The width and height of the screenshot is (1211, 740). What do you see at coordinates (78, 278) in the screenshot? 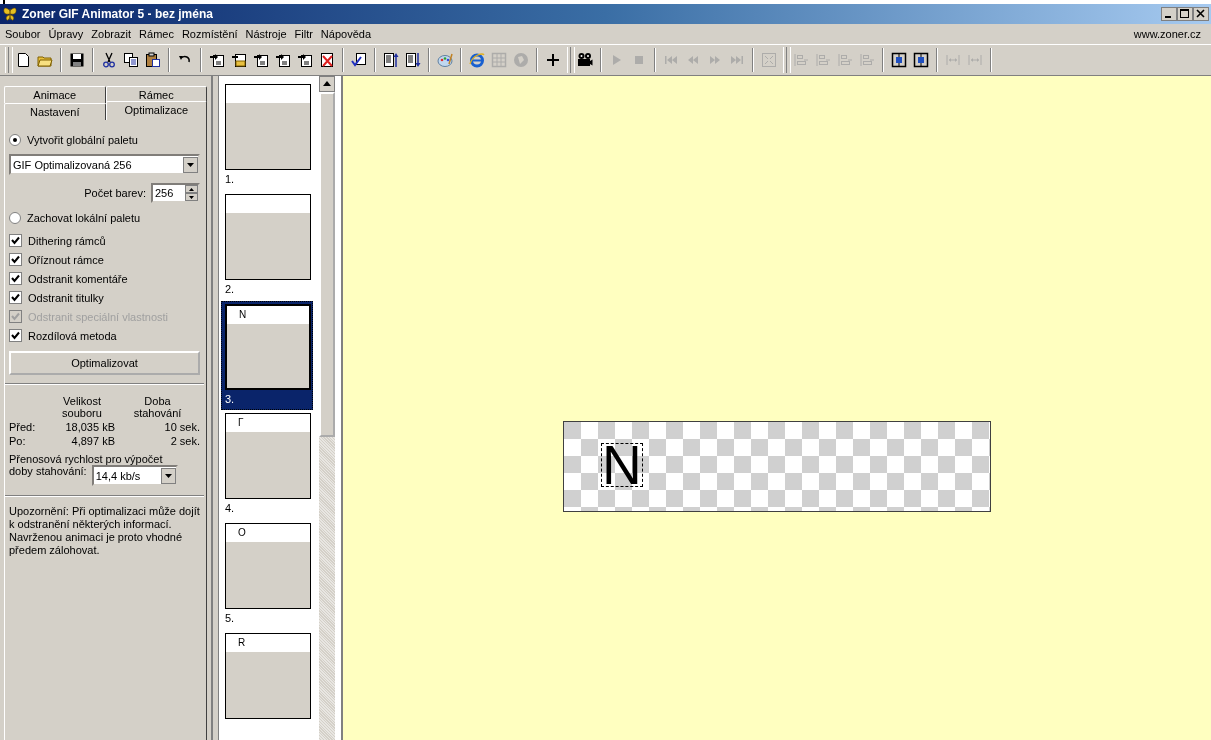
I see `checkbox-label: Odstranit komentáře` at bounding box center [78, 278].